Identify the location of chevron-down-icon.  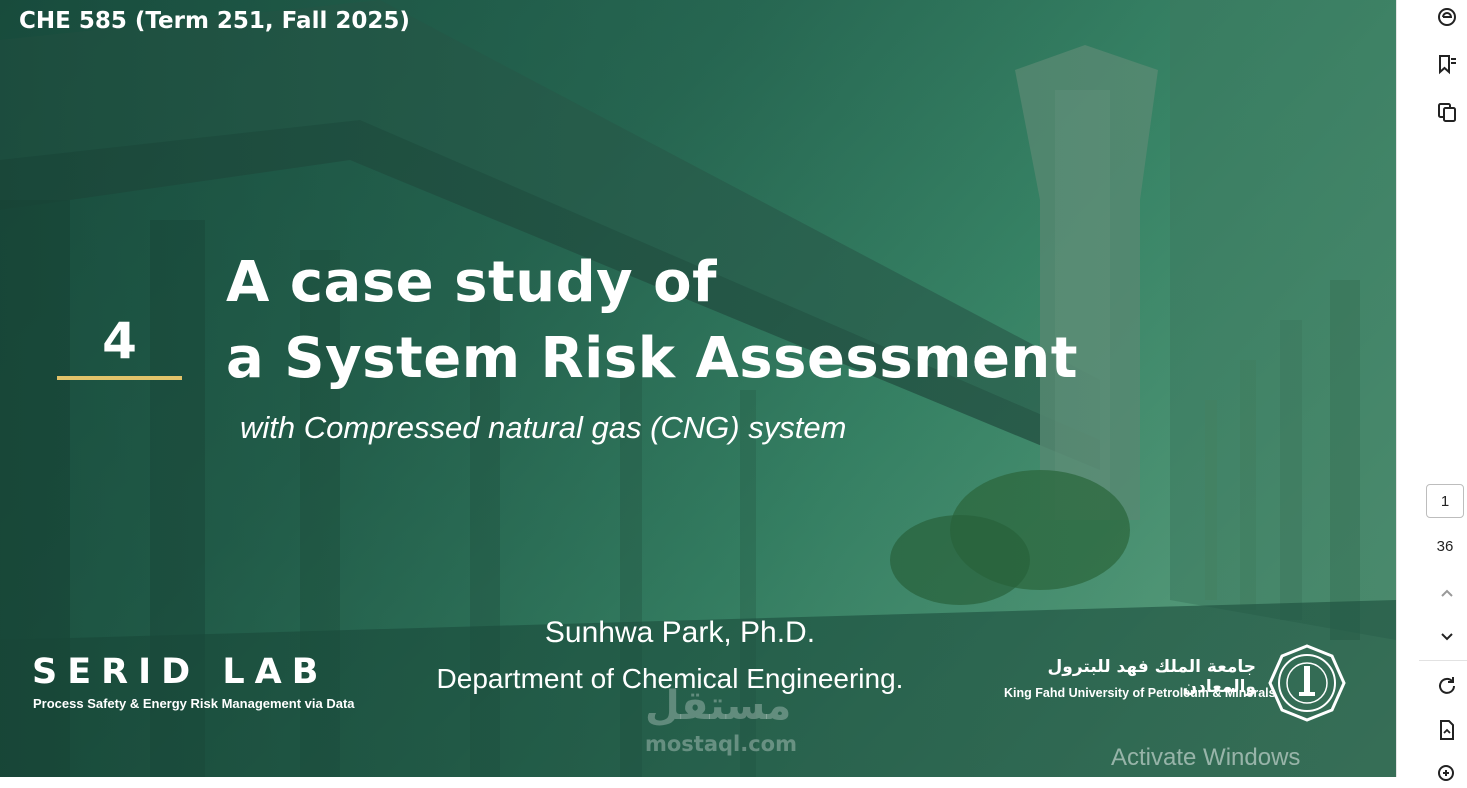
(1447, 636).